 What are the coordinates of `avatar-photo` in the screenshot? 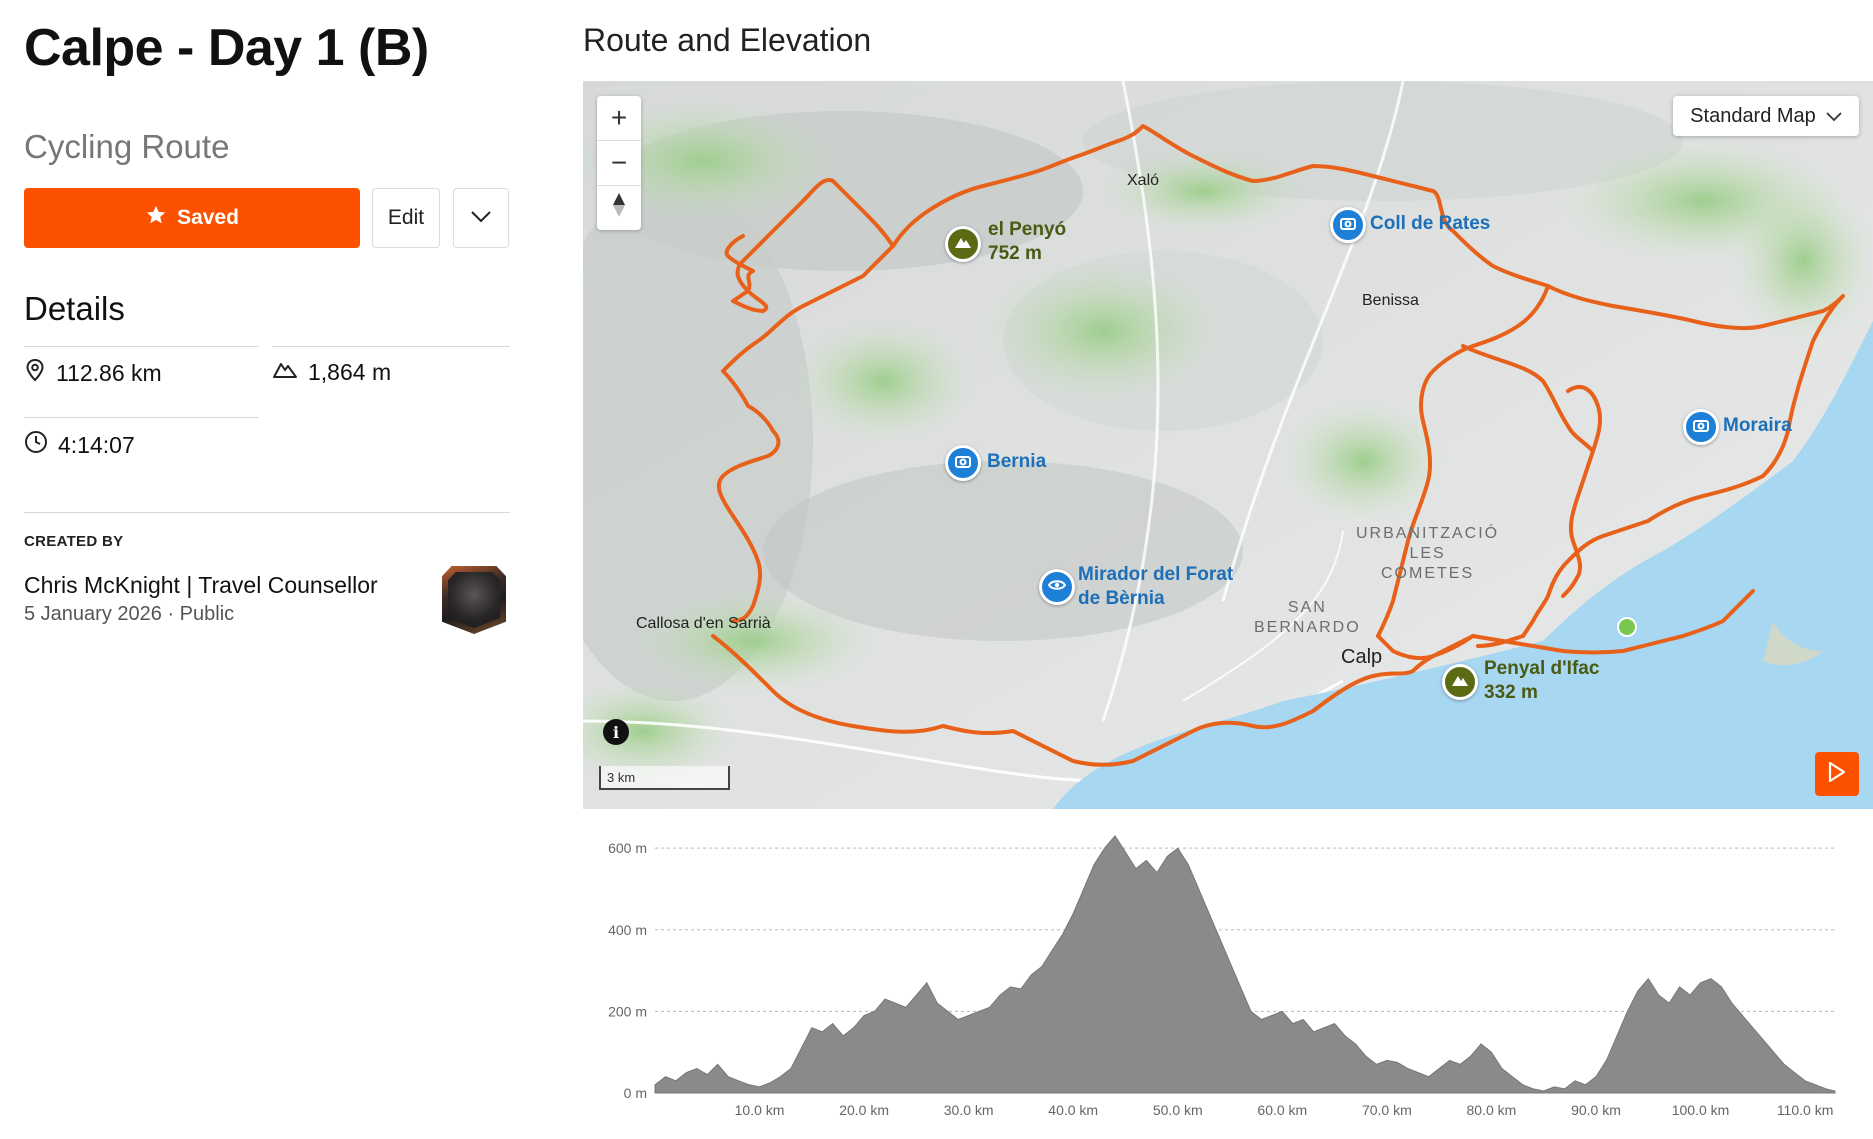 It's located at (474, 600).